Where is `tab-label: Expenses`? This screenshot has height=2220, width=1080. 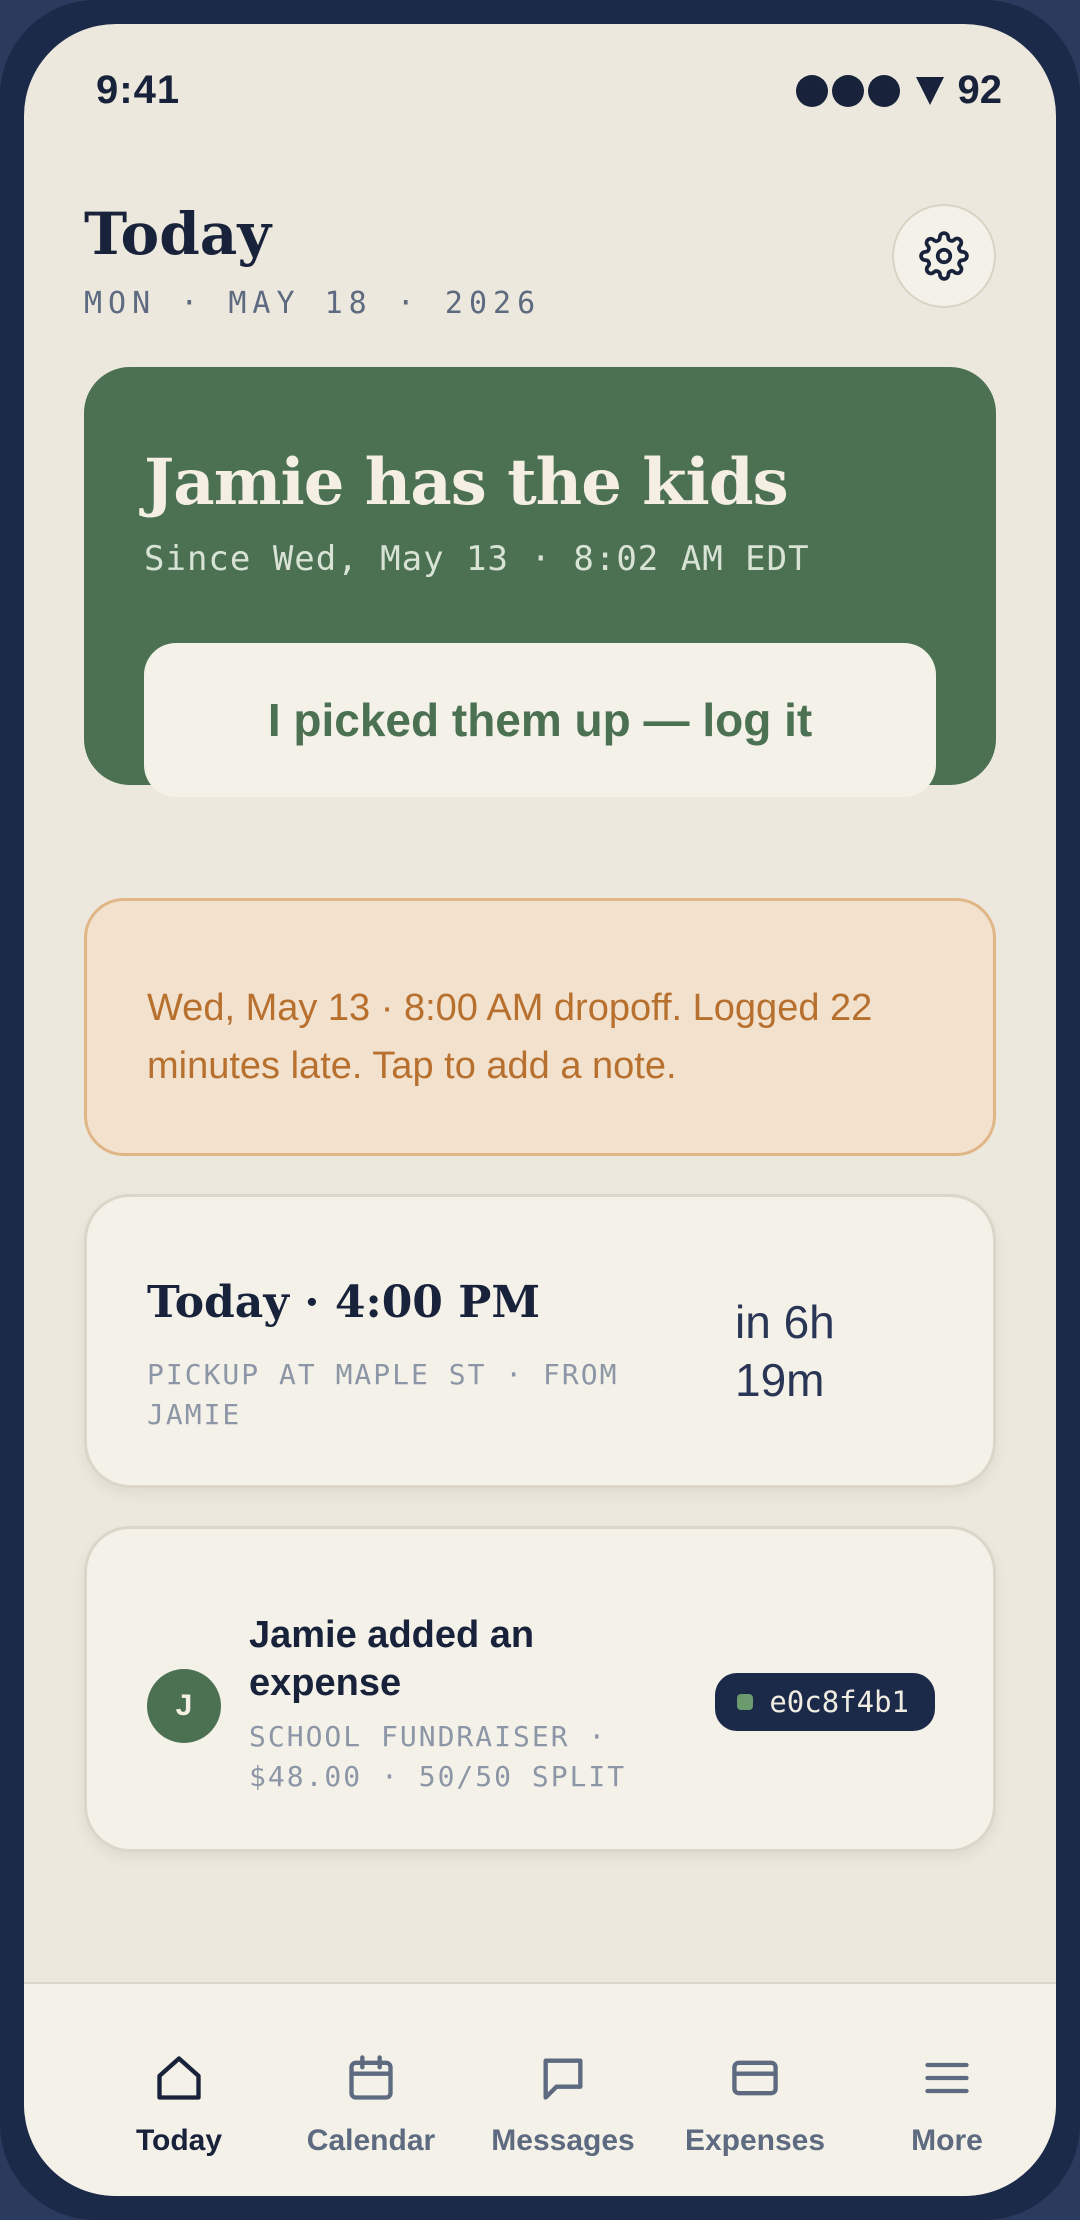
tab-label: Expenses is located at coordinates (755, 2140).